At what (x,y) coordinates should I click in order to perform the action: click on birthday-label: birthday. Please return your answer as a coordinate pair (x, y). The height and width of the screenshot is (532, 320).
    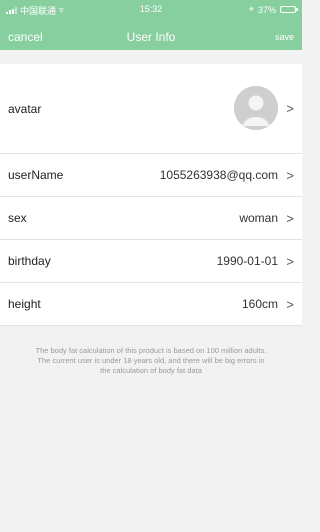
    Looking at the image, I should click on (29, 261).